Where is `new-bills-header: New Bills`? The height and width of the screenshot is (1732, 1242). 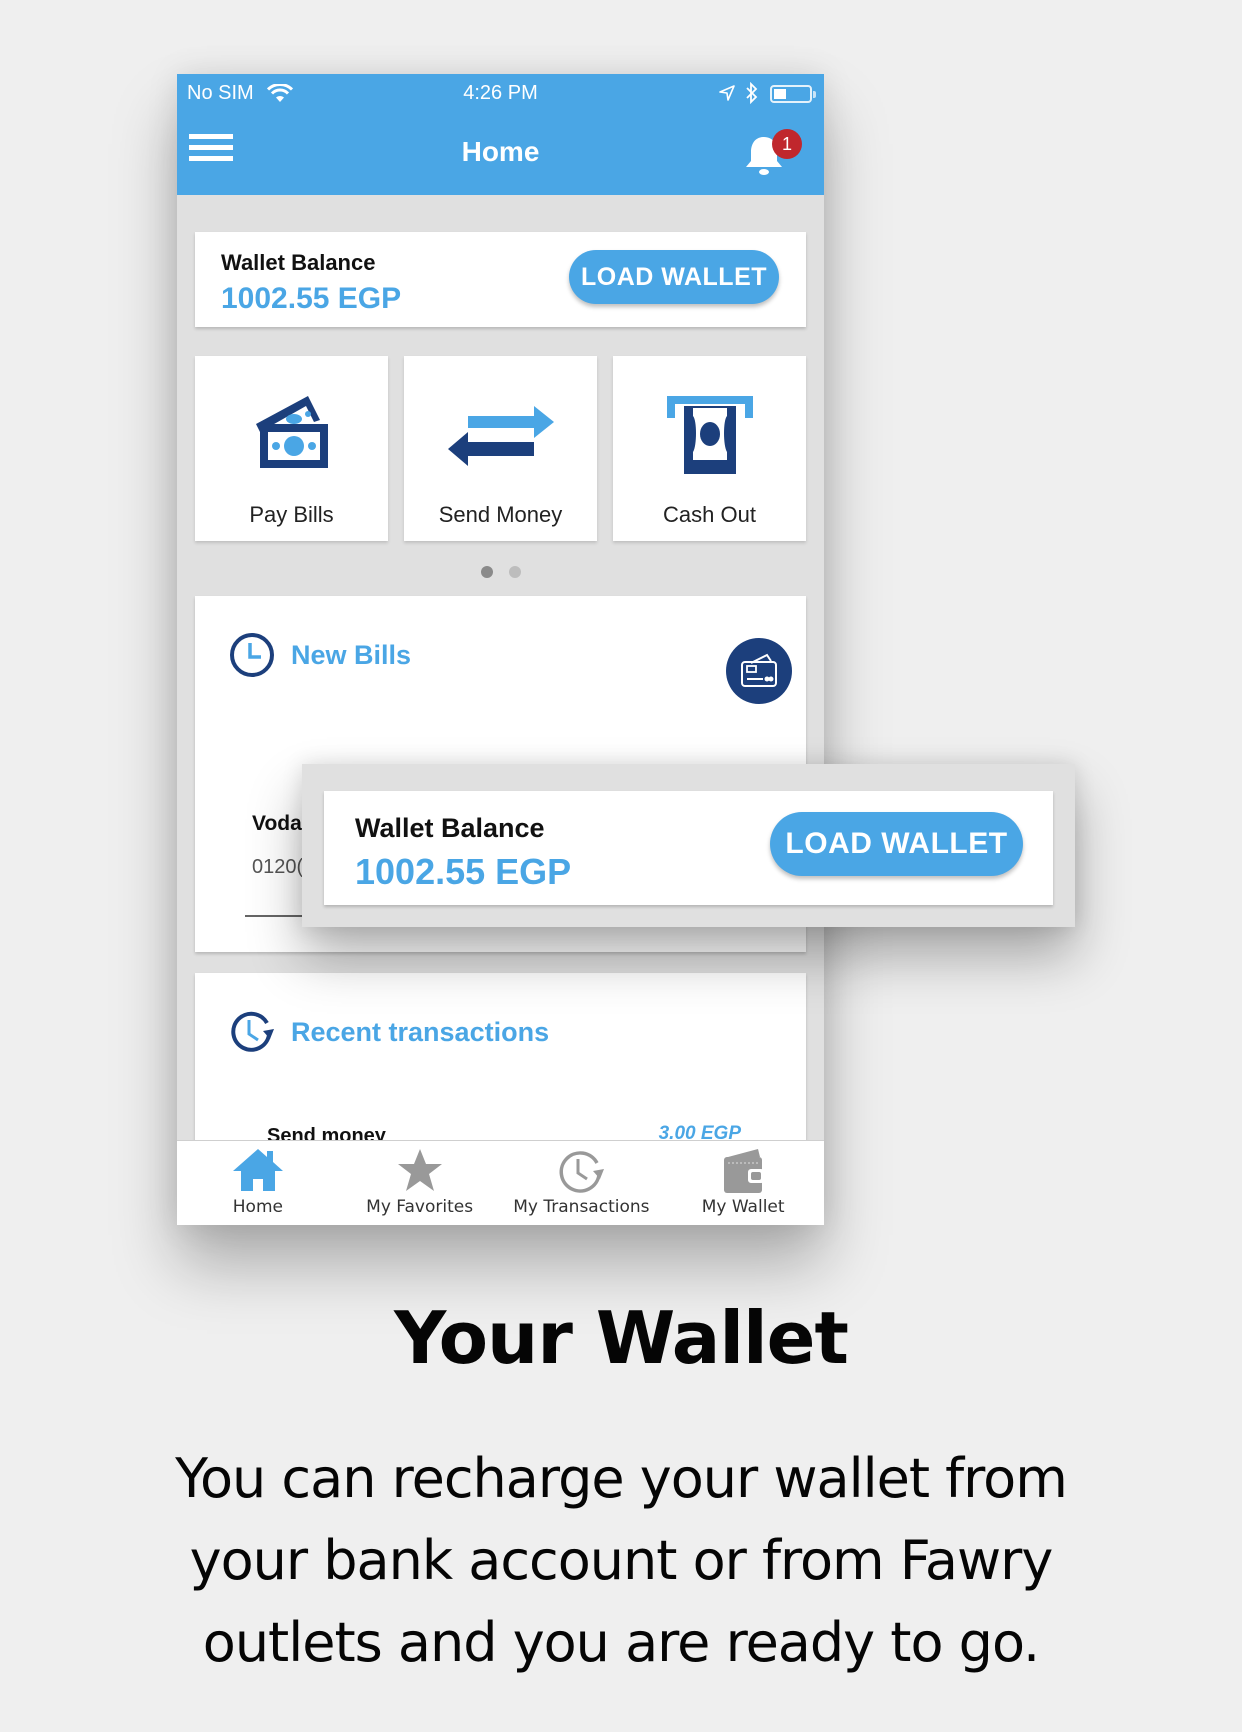
new-bills-header: New Bills is located at coordinates (320, 655).